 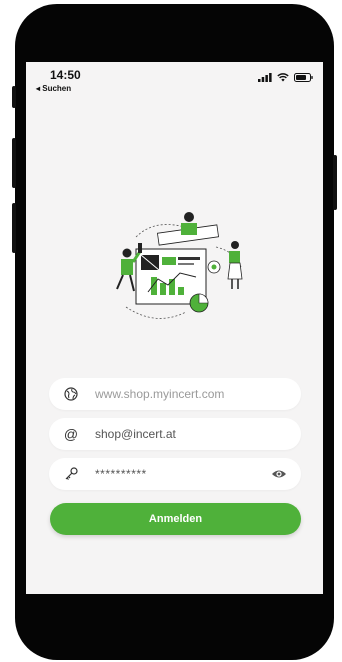 What do you see at coordinates (65, 75) in the screenshot?
I see `clock: 14:50` at bounding box center [65, 75].